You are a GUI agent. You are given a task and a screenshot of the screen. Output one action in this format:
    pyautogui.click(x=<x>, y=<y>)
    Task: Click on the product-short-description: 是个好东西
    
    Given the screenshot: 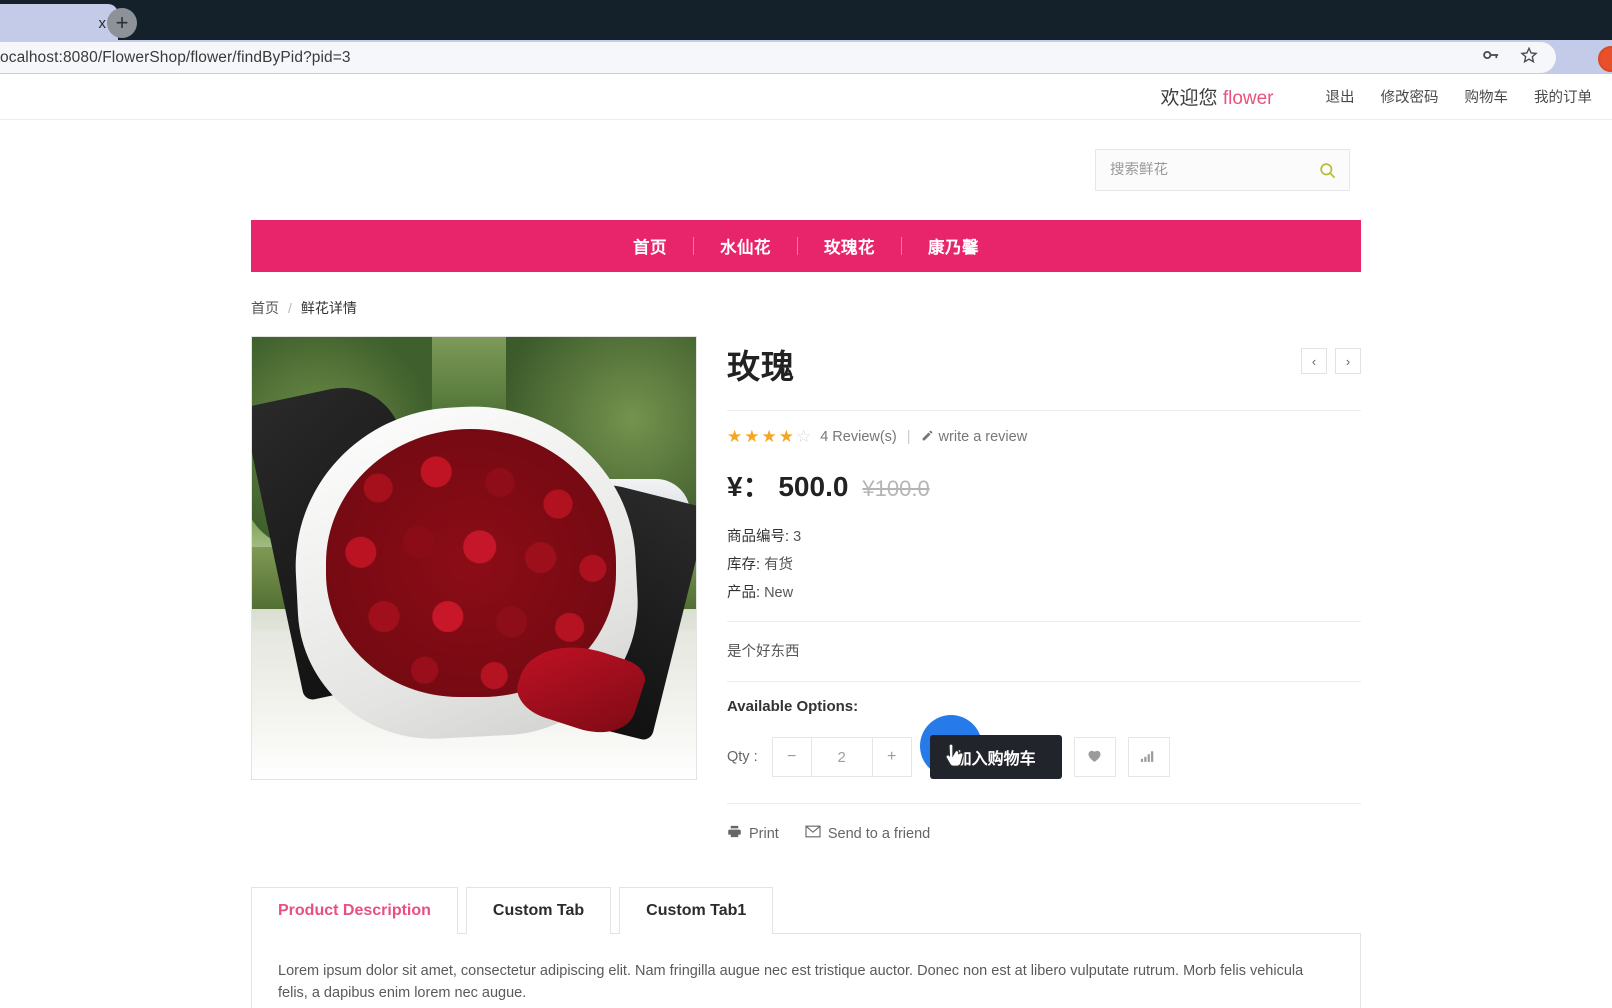 What is the action you would take?
    pyautogui.click(x=1044, y=651)
    